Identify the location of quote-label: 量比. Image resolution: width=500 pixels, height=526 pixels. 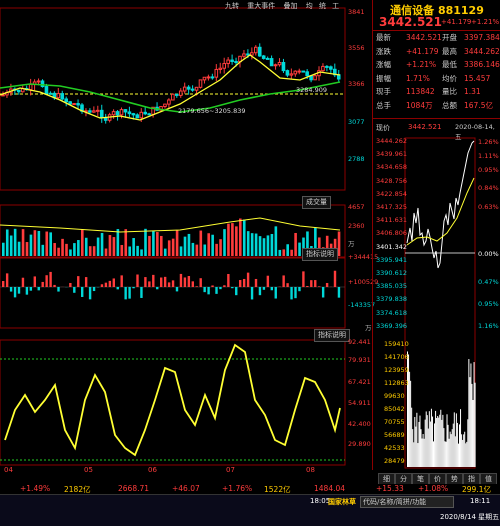
(449, 91).